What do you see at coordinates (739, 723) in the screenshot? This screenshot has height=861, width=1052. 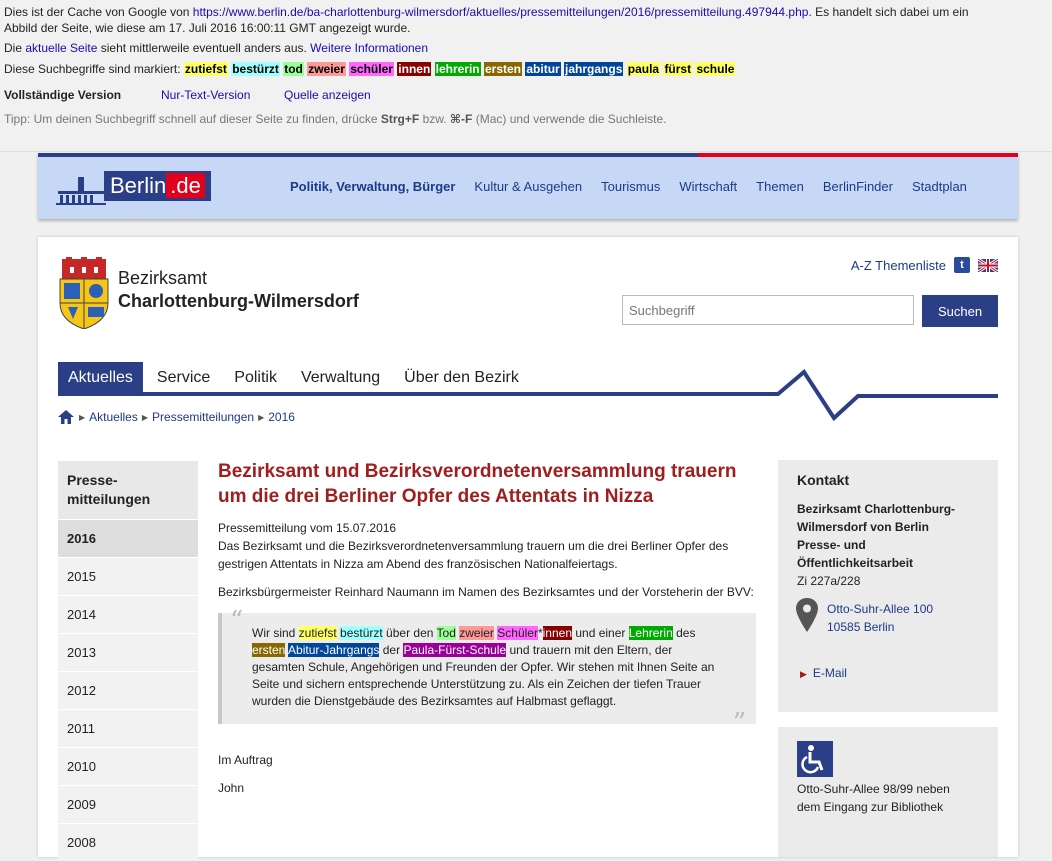 I see `quote-close-icon: ”` at bounding box center [739, 723].